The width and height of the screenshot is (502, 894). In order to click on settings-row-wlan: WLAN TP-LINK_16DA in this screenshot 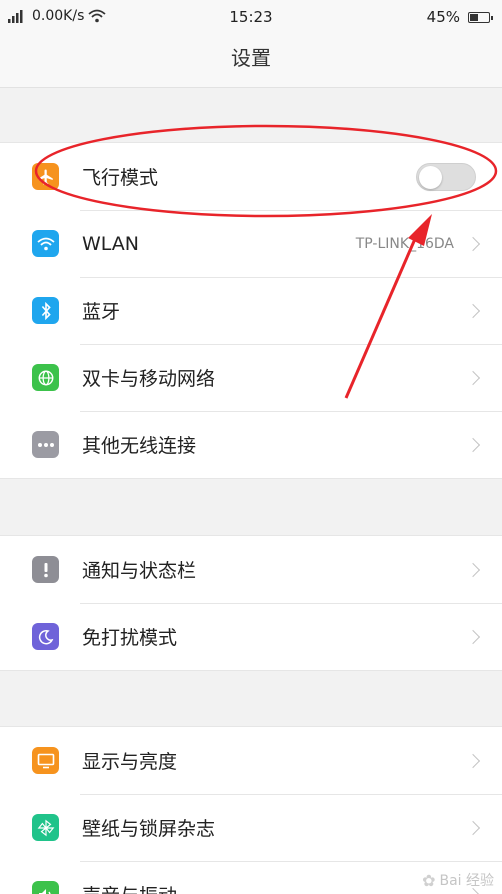, I will do `click(251, 243)`.